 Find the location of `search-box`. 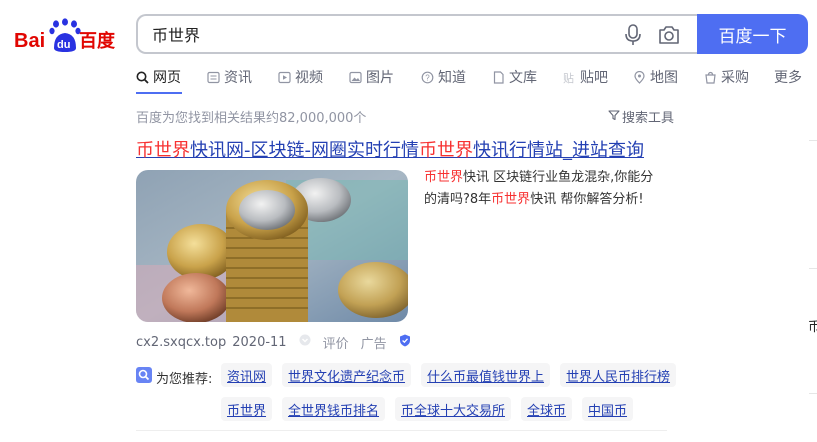

search-box is located at coordinates (417, 34).